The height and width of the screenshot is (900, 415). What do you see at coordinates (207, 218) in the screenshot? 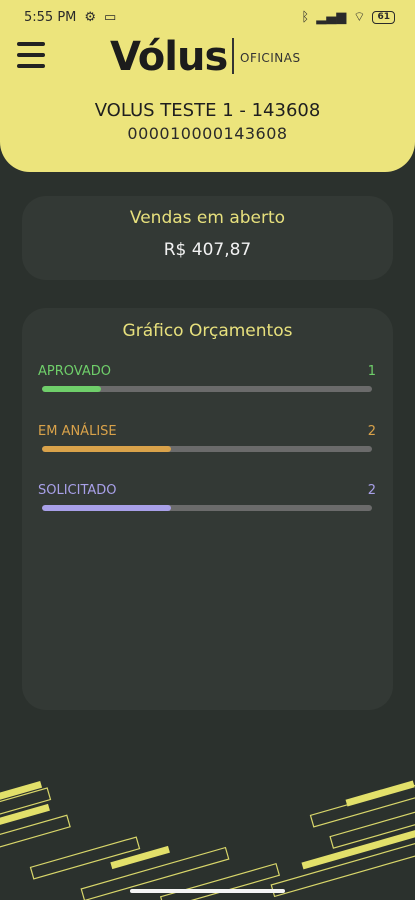
I see `sales-title: Vendas em aberto` at bounding box center [207, 218].